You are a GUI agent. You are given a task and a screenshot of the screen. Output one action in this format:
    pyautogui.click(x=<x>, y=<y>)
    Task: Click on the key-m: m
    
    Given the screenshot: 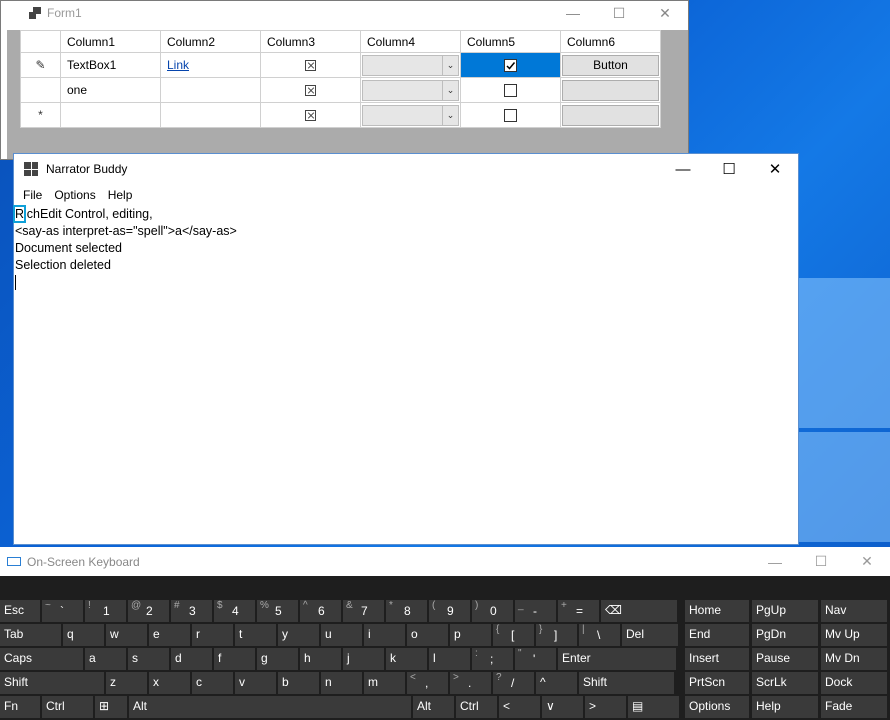 What is the action you would take?
    pyautogui.click(x=384, y=683)
    